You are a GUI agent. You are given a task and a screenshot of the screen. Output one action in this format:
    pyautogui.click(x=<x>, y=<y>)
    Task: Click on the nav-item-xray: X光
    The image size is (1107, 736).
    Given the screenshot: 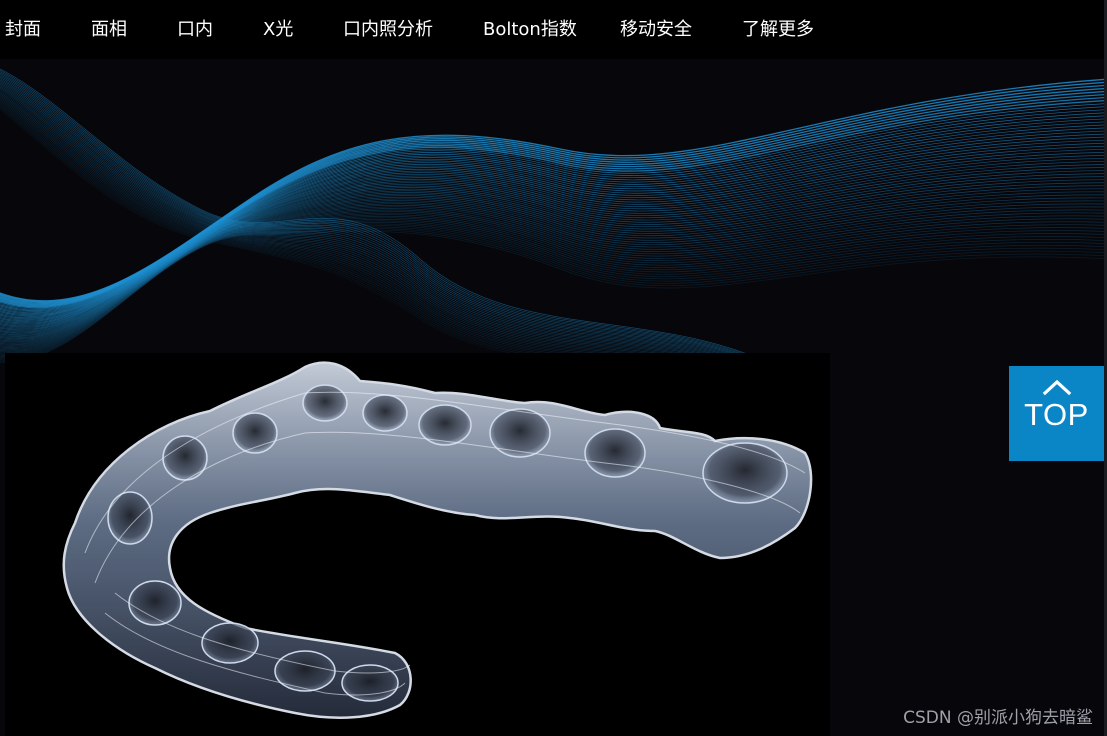 What is the action you would take?
    pyautogui.click(x=278, y=29)
    